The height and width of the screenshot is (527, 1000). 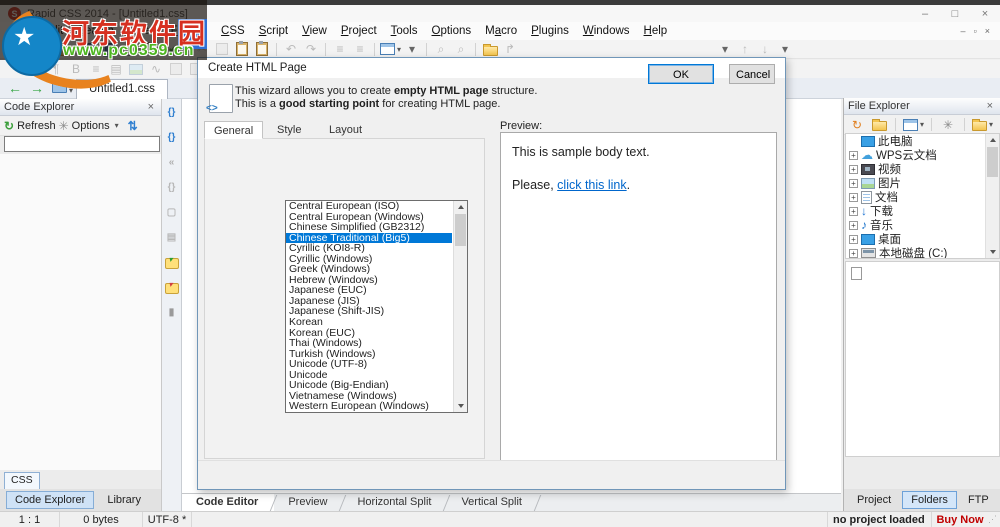 I want to click on document-tab: Untitled1.css, so click(x=122, y=89).